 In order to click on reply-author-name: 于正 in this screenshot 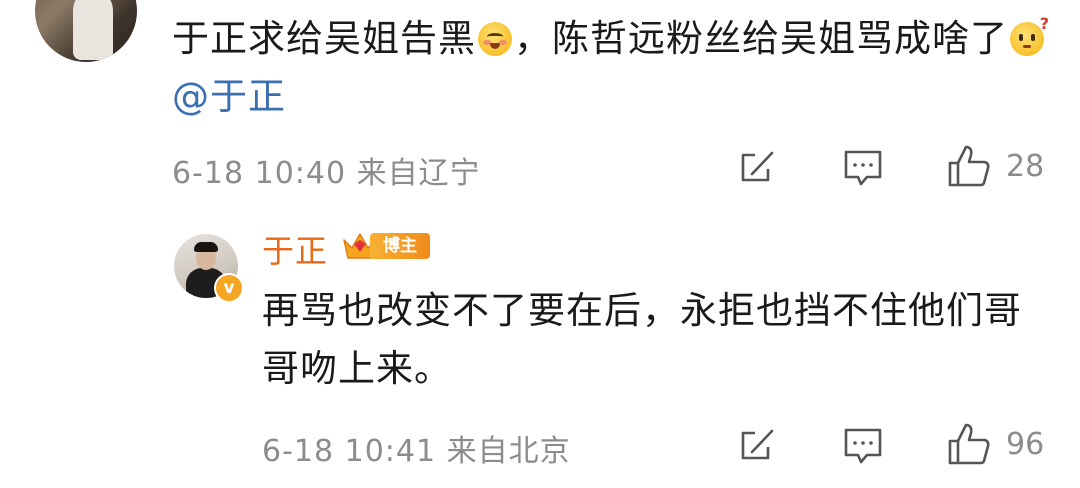, I will do `click(295, 249)`.